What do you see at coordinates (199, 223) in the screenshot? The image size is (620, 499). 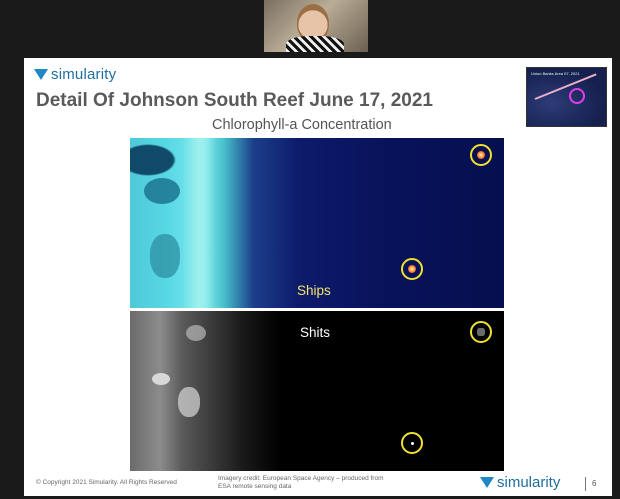 I see `reef-shoreline` at bounding box center [199, 223].